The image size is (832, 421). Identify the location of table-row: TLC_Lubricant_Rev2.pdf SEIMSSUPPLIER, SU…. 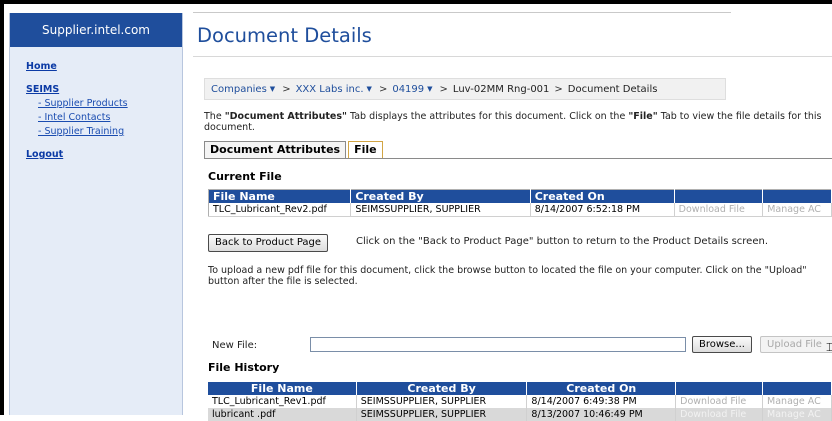
(520, 210).